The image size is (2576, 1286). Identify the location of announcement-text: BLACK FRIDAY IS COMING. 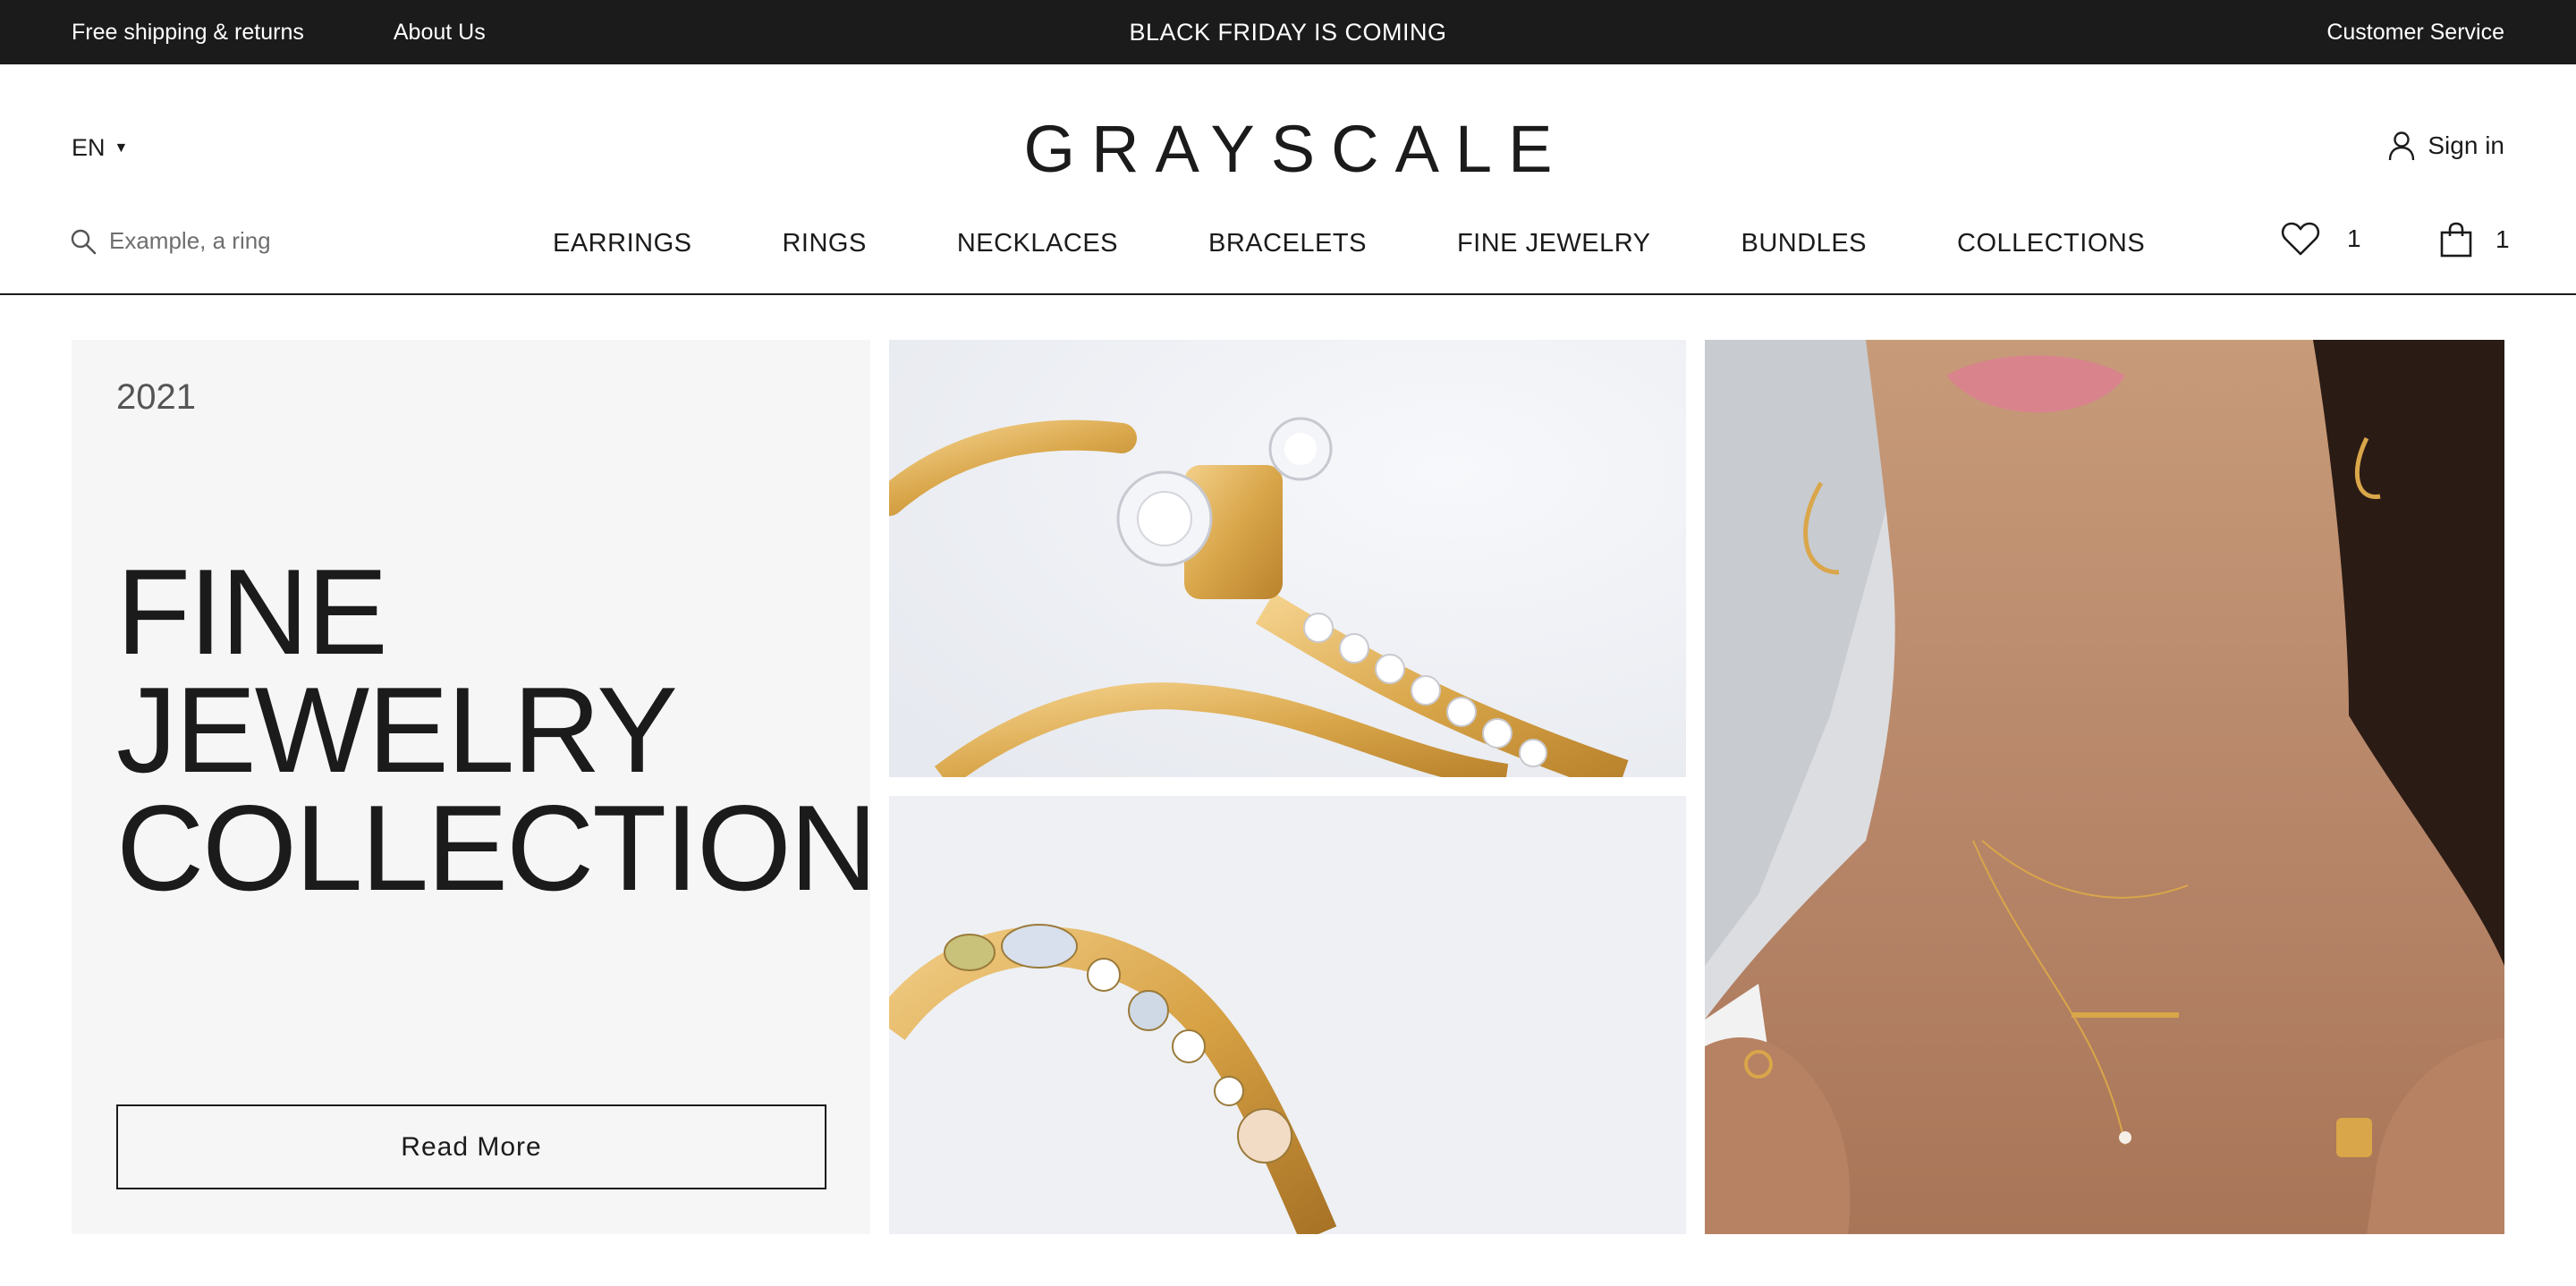
(1288, 32).